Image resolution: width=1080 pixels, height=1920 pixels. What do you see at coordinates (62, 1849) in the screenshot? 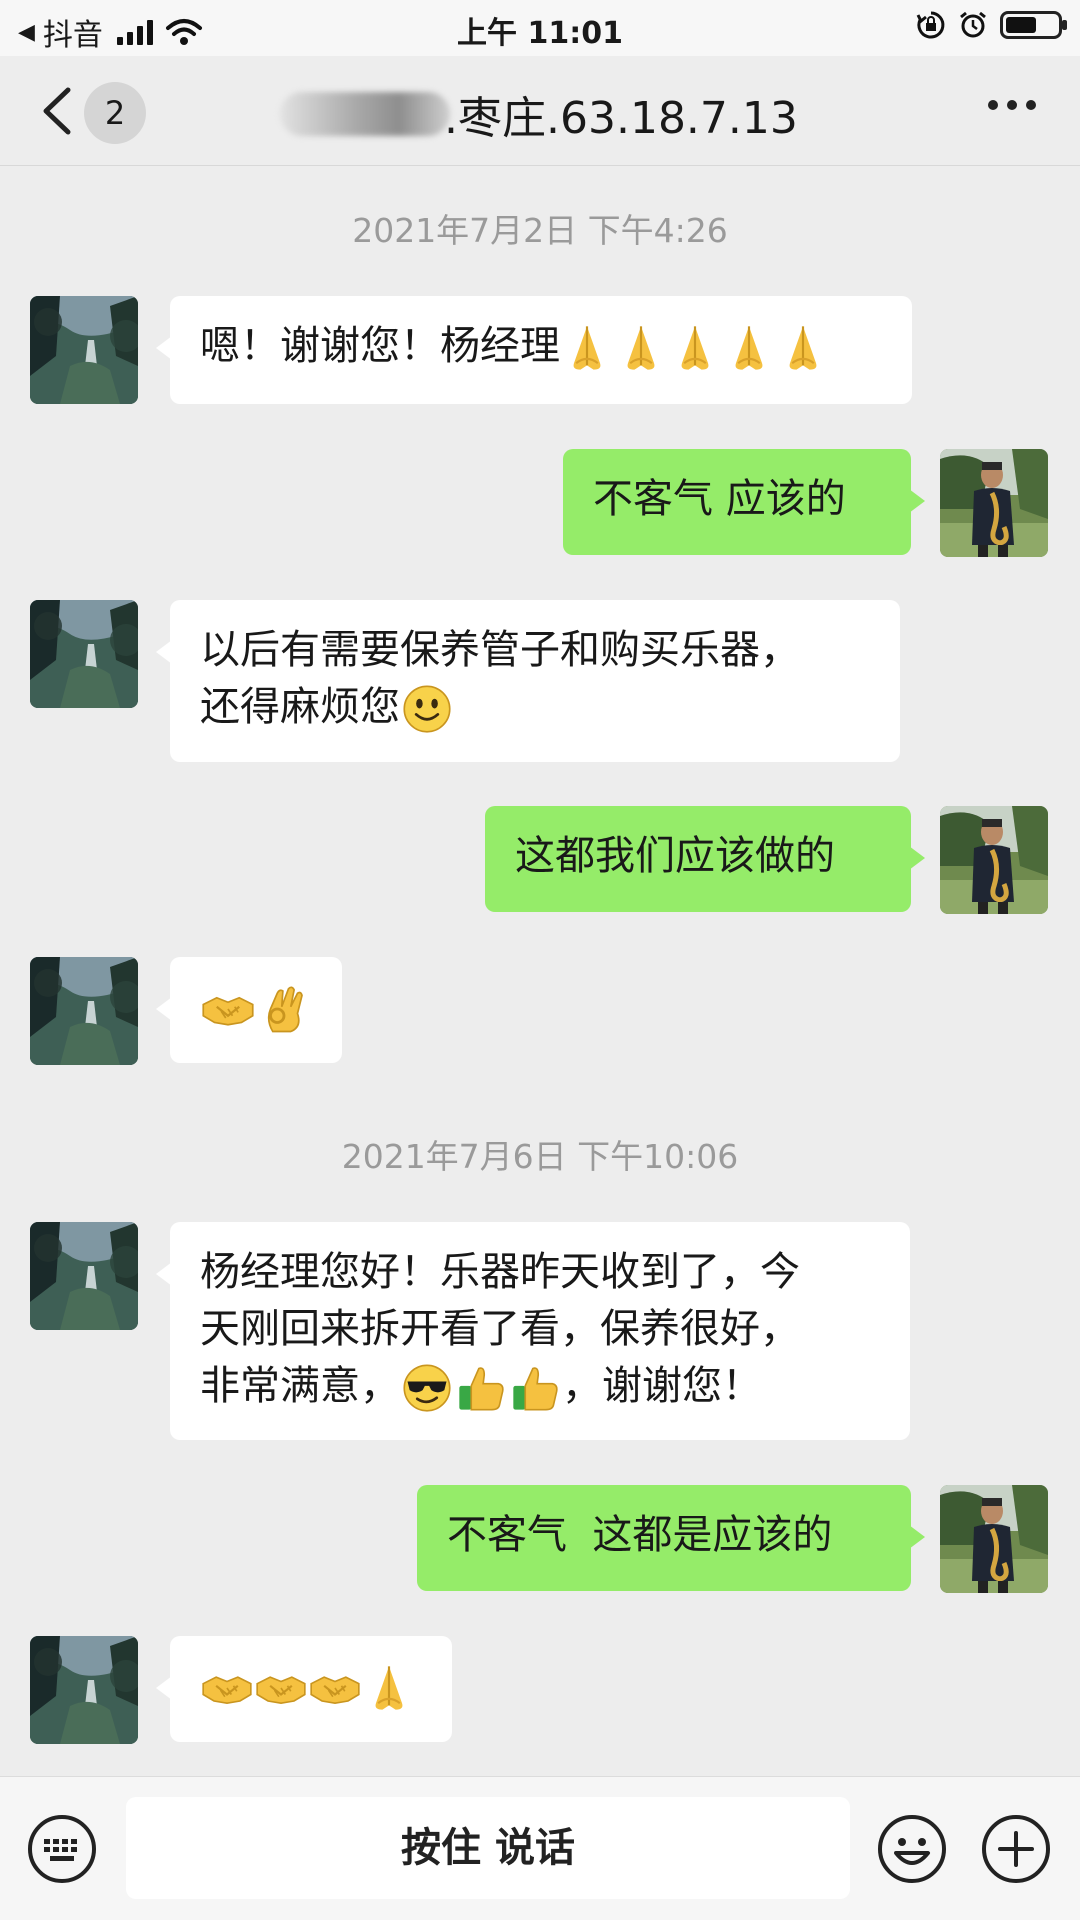
I see `keyboard-icon` at bounding box center [62, 1849].